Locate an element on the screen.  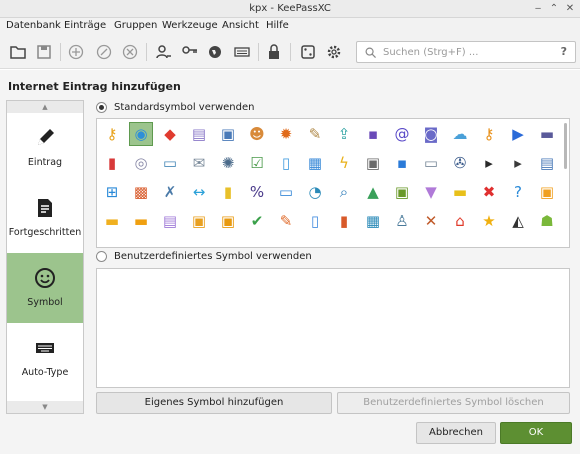
keys-icon: ⚷ is located at coordinates (489, 134).